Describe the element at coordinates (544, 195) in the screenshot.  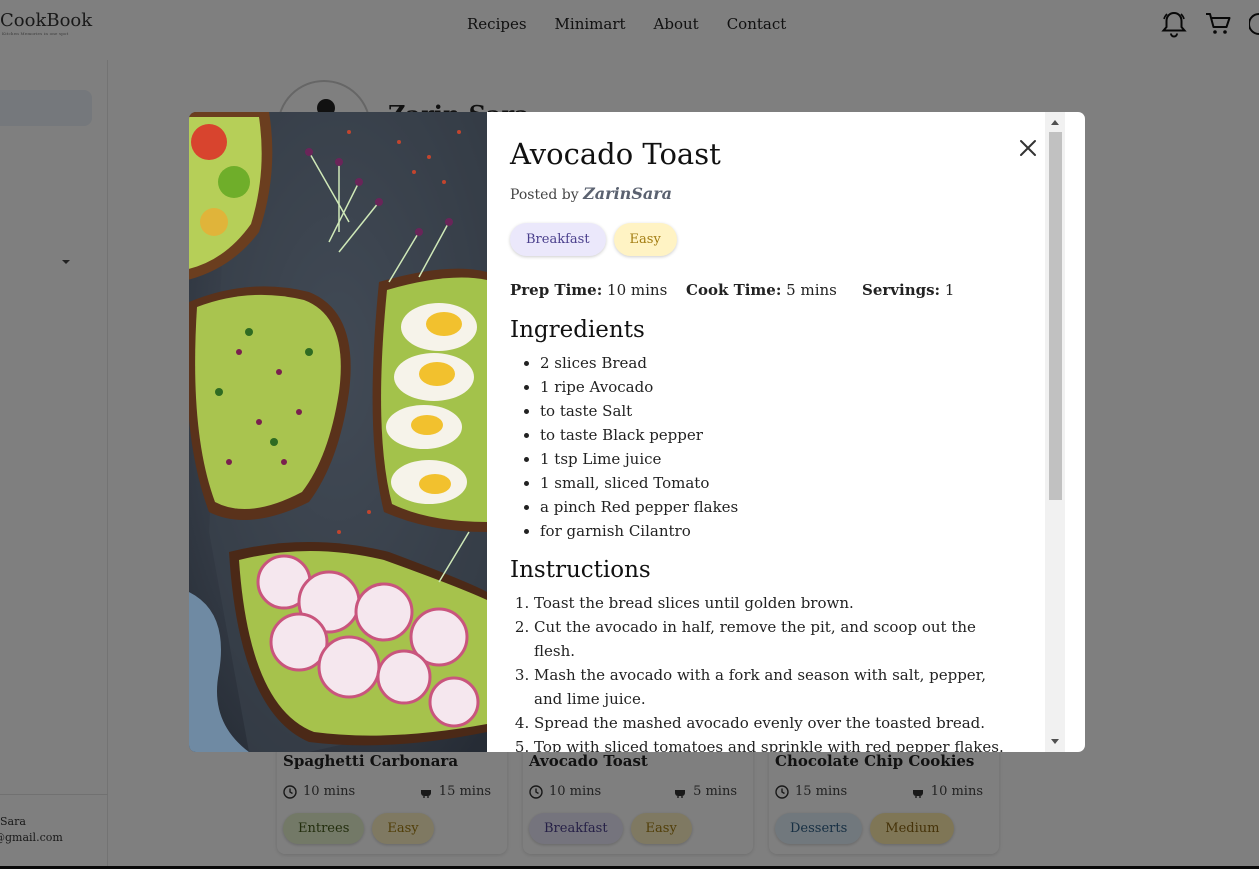
I see `posted-by-label: Posted by` at that location.